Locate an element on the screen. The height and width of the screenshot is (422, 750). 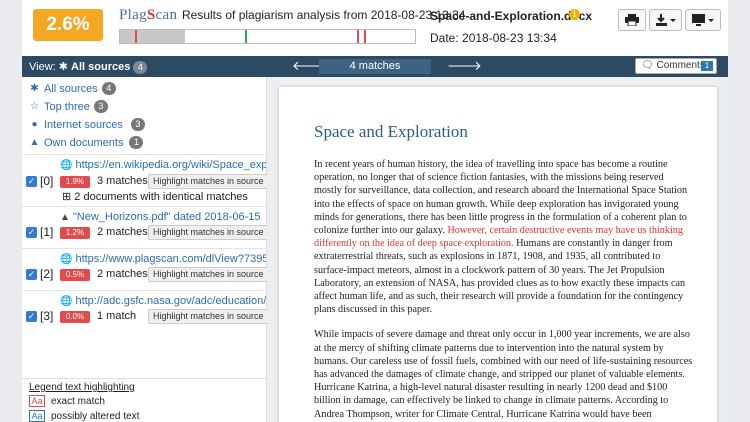
filter-label: Top three is located at coordinates (67, 106).